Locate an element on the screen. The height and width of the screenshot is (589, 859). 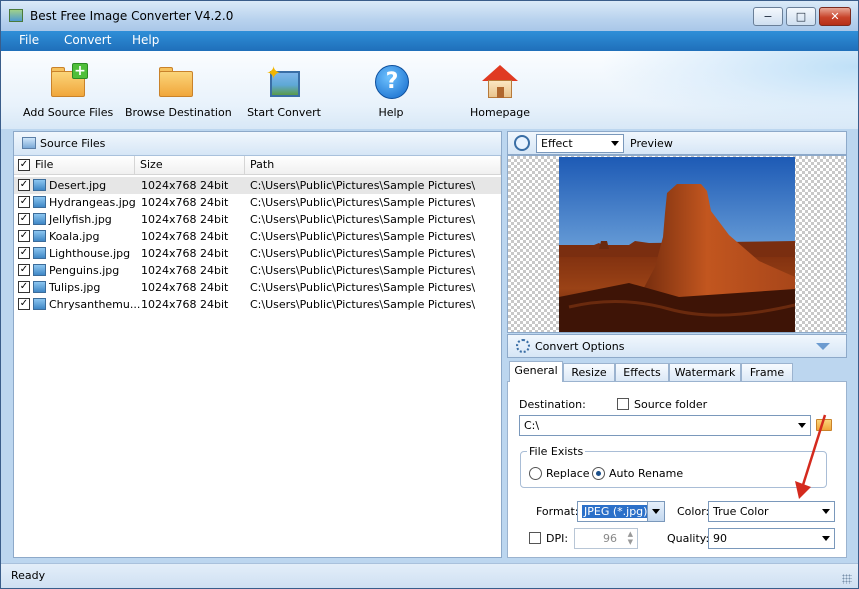
add-source-files-button: + Add Source Files is located at coordinates (68, 92).